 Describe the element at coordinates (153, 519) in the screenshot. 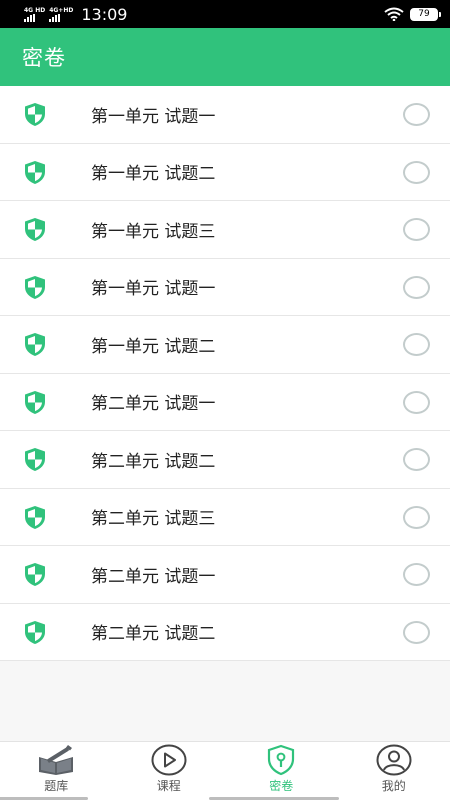

I see `list-item-label: 第二单元 试题三` at that location.